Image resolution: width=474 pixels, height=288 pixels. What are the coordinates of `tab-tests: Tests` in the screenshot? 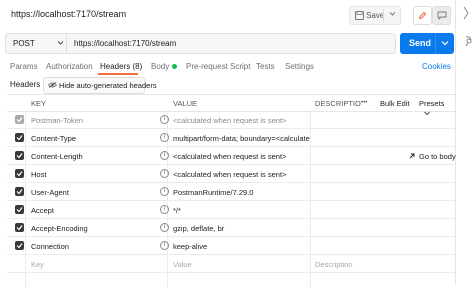 It's located at (265, 66).